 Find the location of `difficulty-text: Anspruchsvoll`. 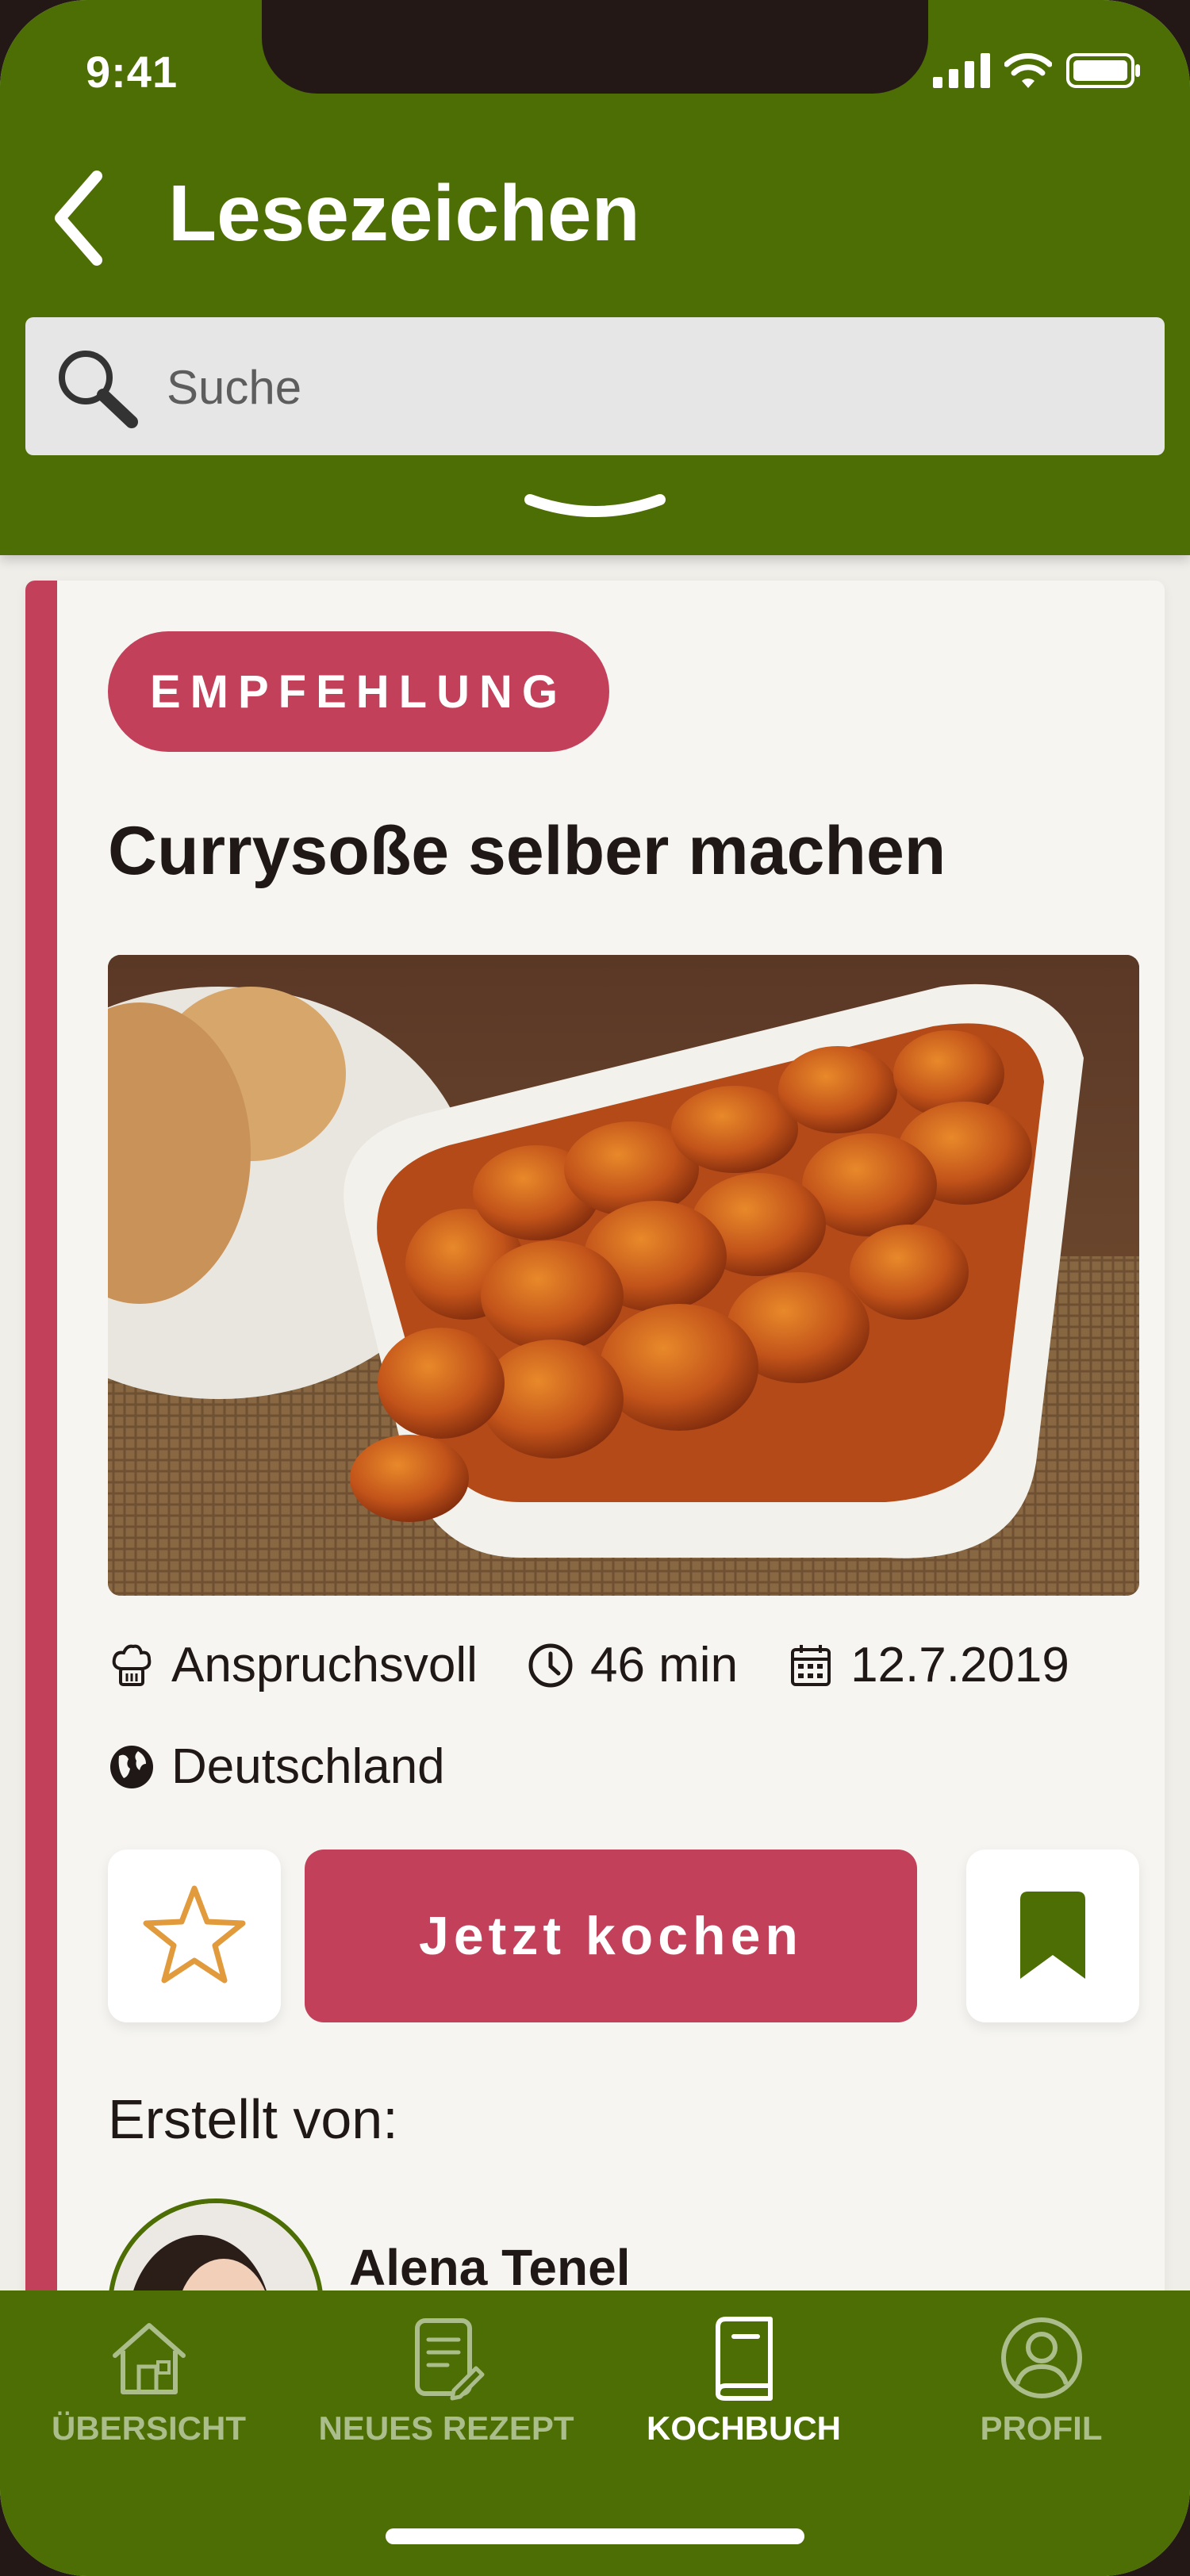

difficulty-text: Anspruchsvoll is located at coordinates (324, 1665).